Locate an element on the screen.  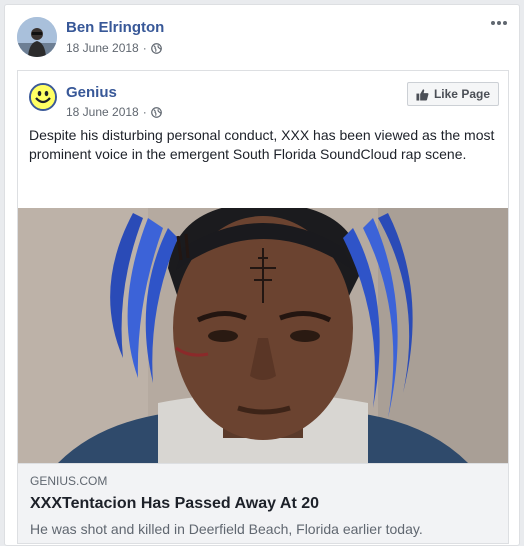
more-options-icon is located at coordinates (499, 23).